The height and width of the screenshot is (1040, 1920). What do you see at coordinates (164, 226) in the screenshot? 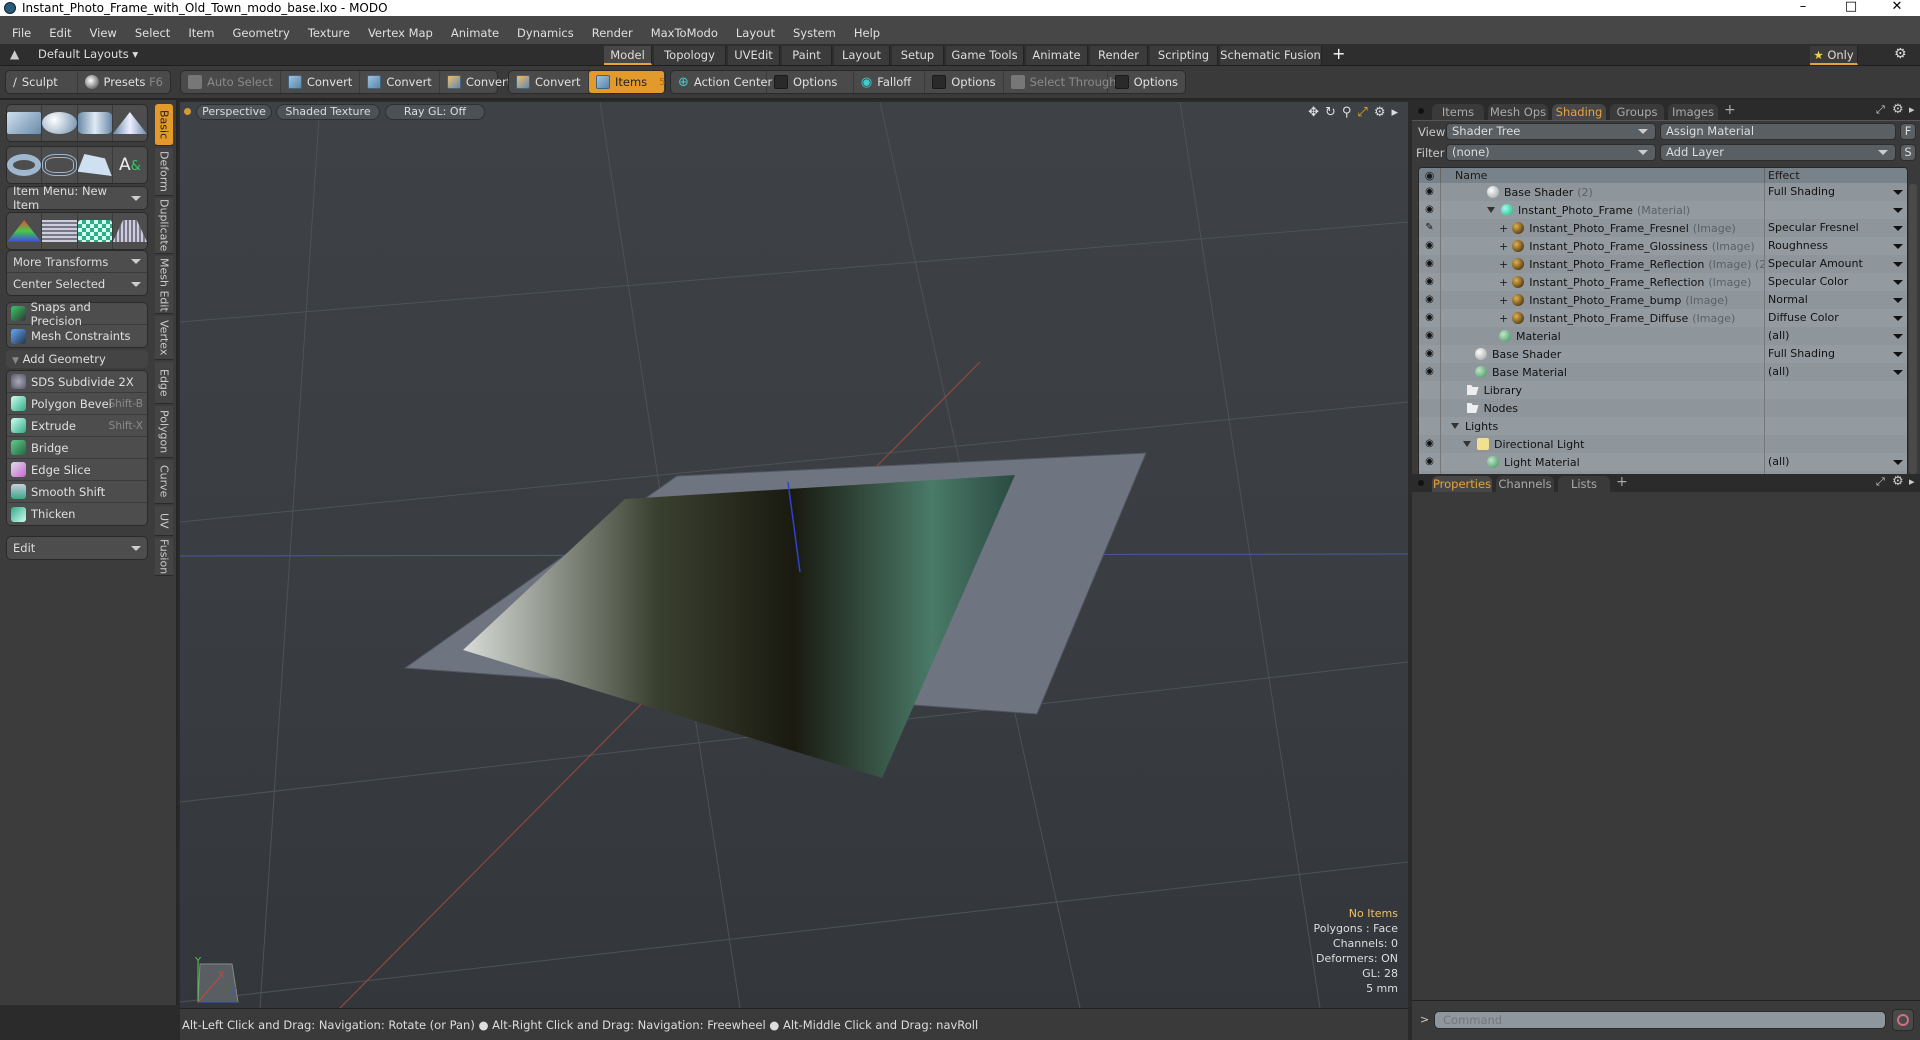
I see `vtab-duplicate: Duplicate` at bounding box center [164, 226].